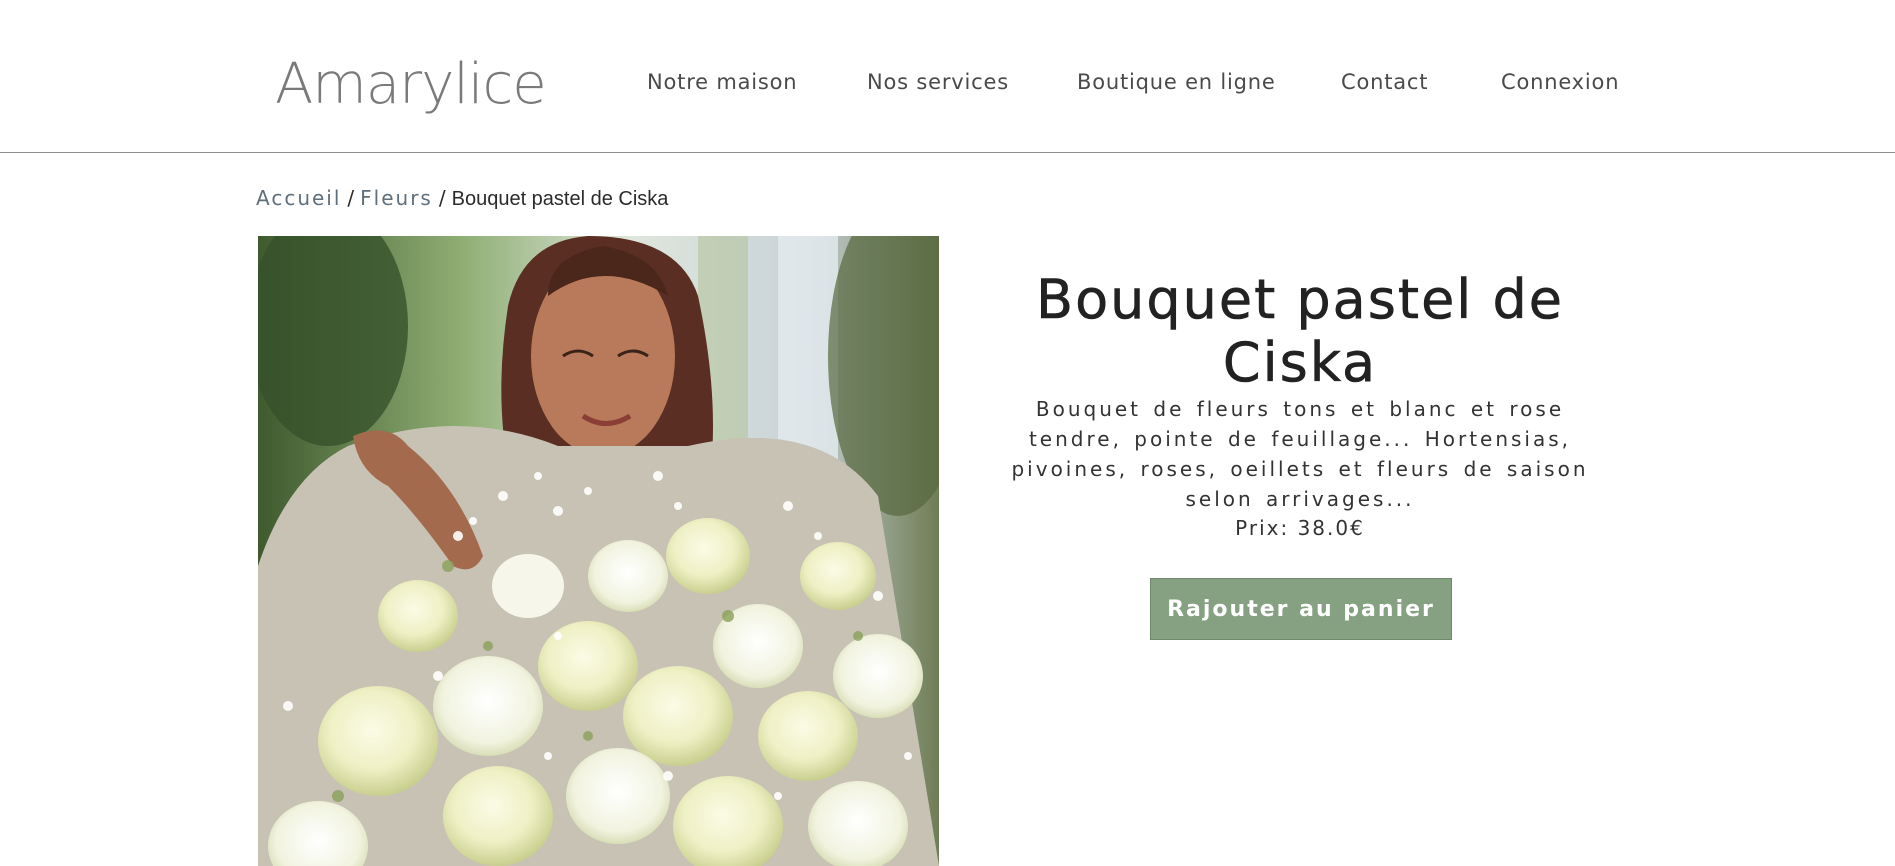 This screenshot has height=866, width=1895. I want to click on nav-boutique-en-ligne: Boutique en ligne, so click(1176, 82).